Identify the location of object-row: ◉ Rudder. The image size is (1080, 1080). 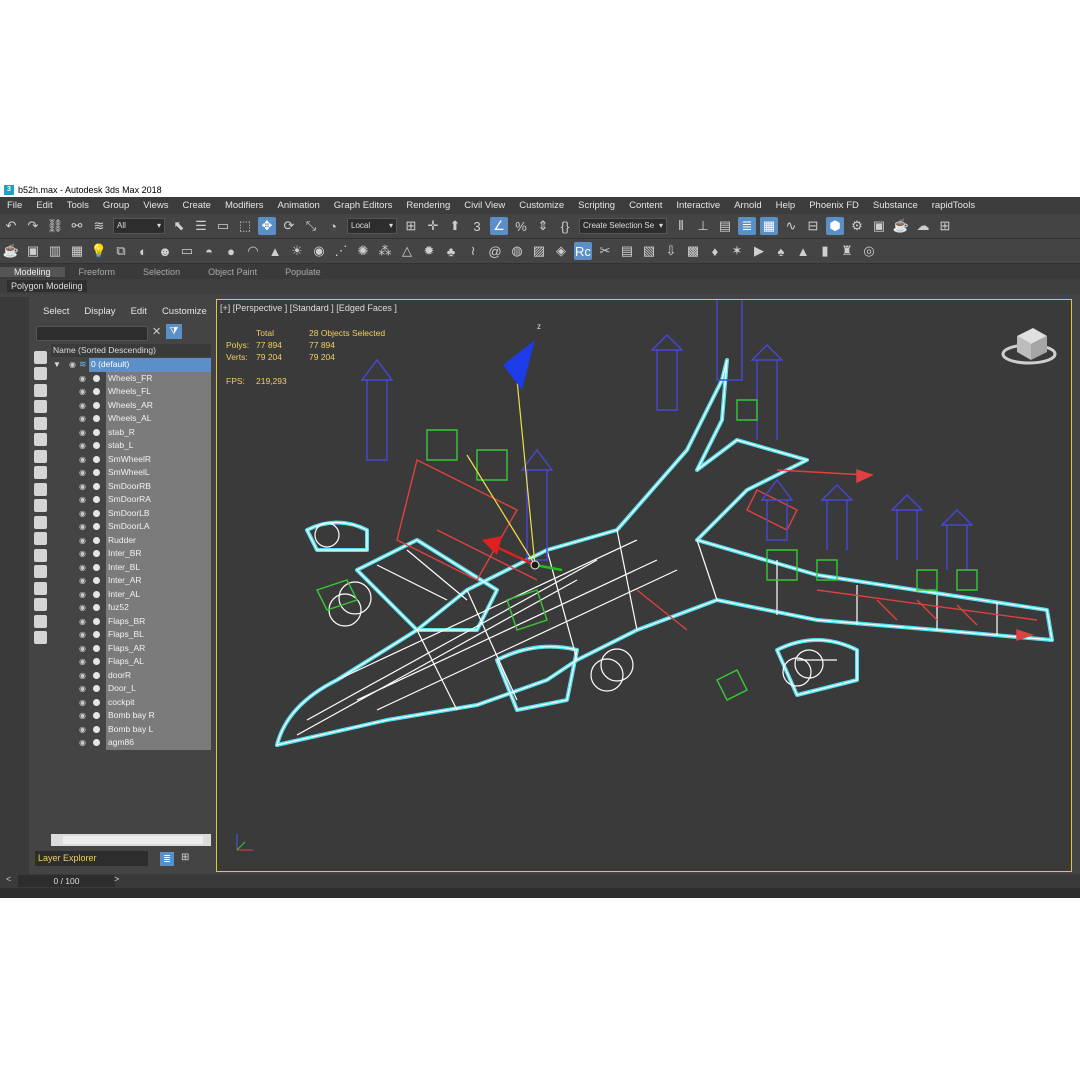
(131, 540).